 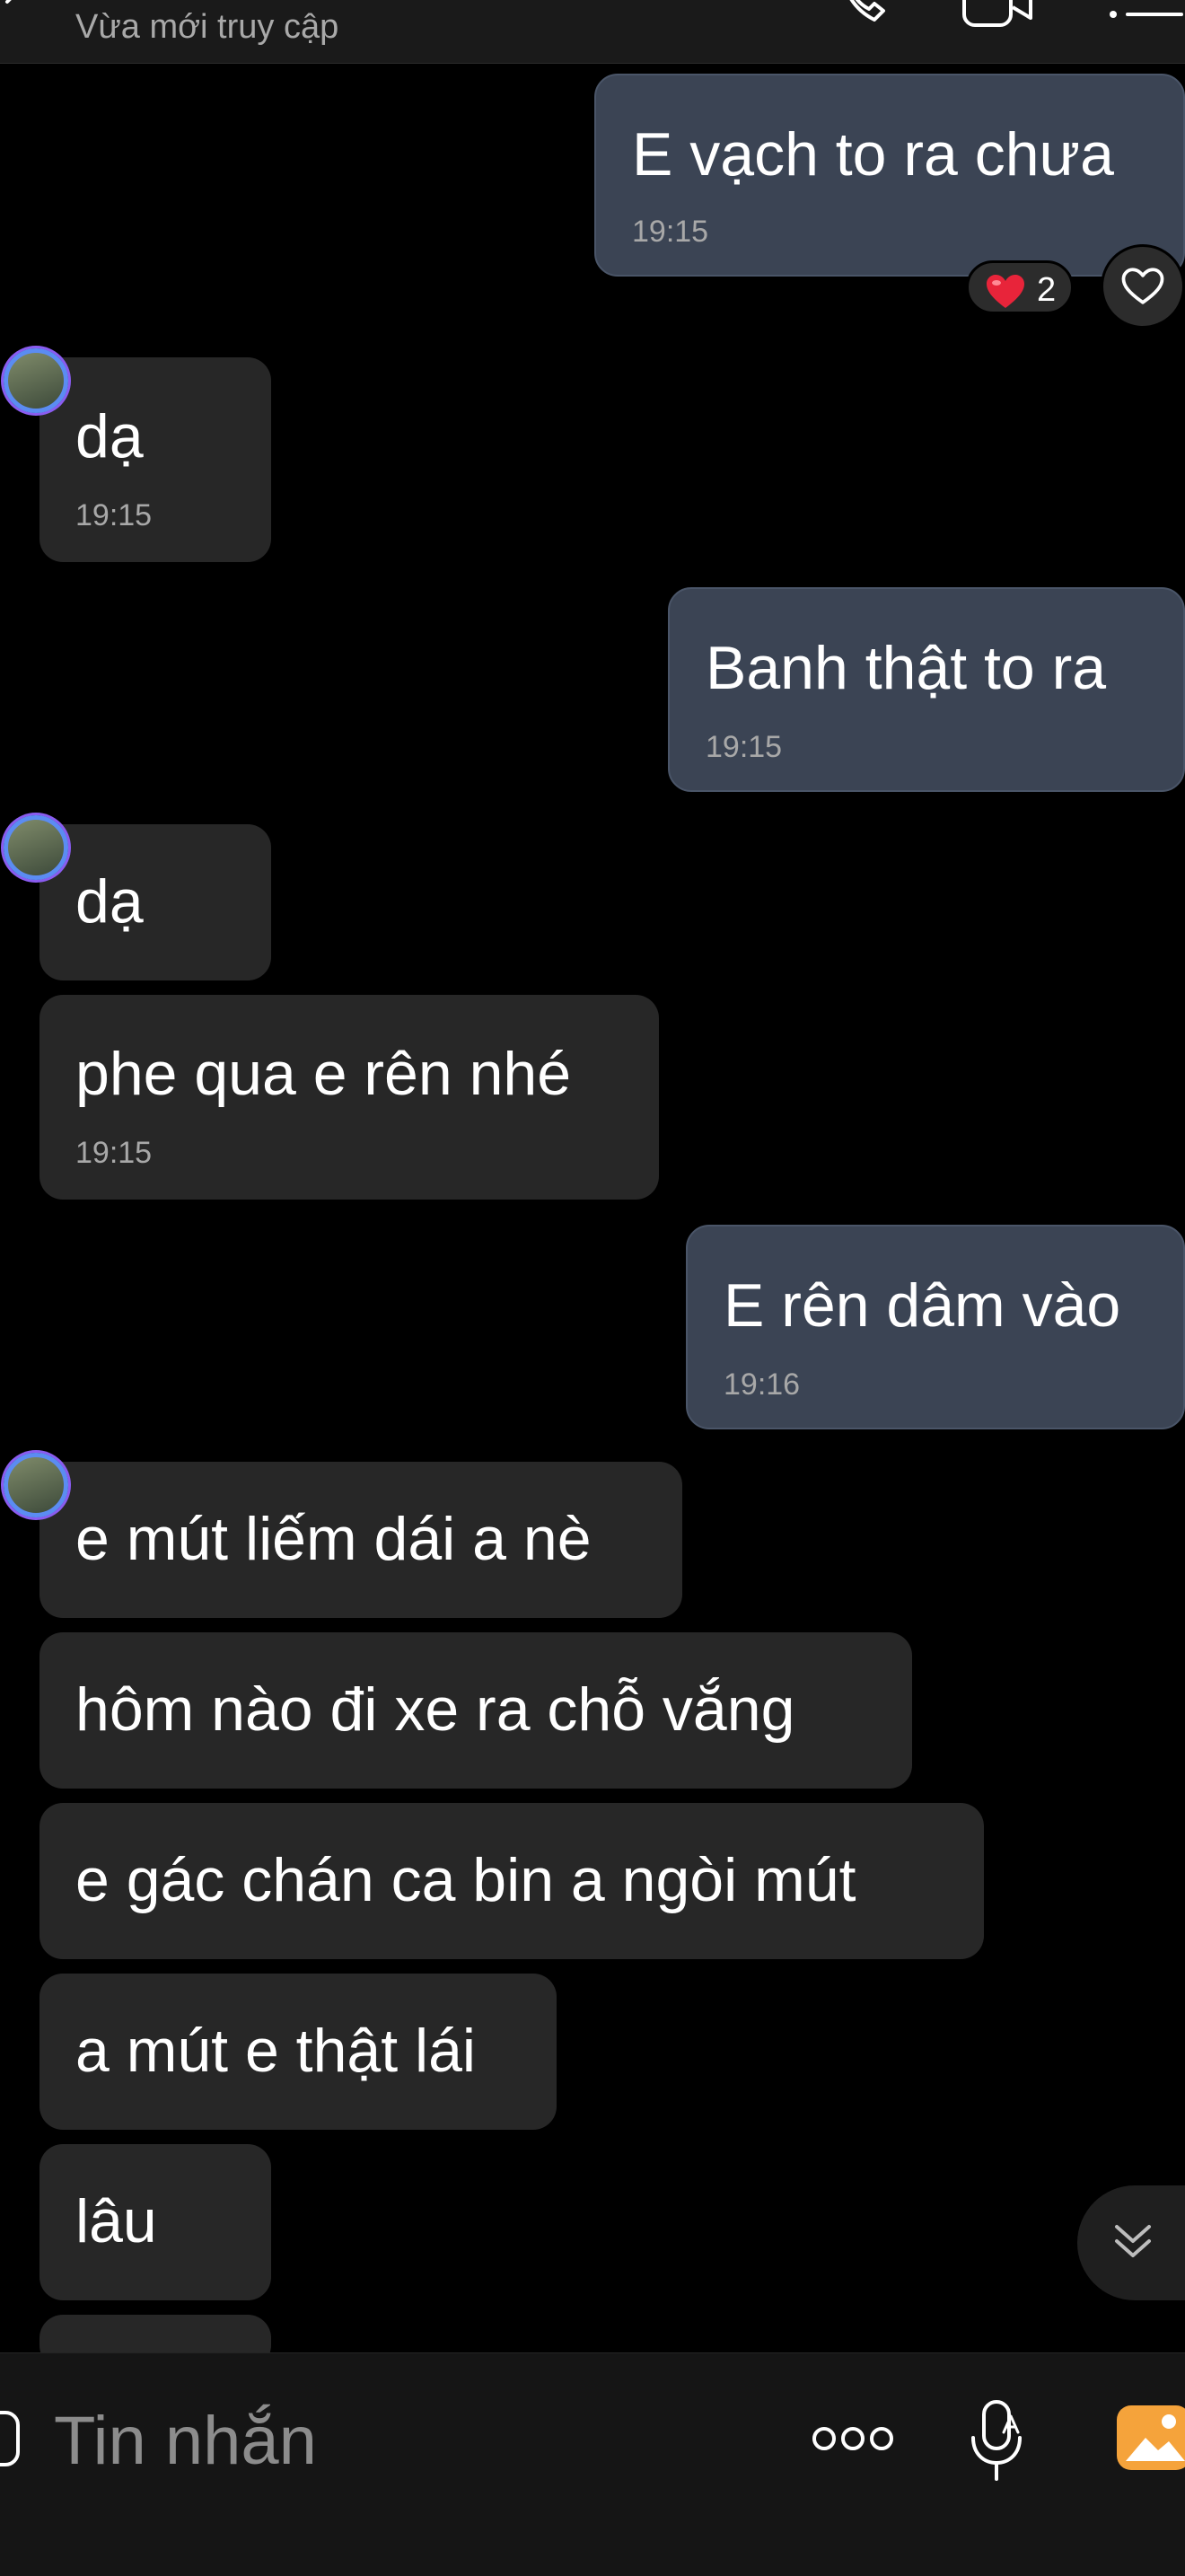 I want to click on message-text: lâu, so click(x=116, y=2221).